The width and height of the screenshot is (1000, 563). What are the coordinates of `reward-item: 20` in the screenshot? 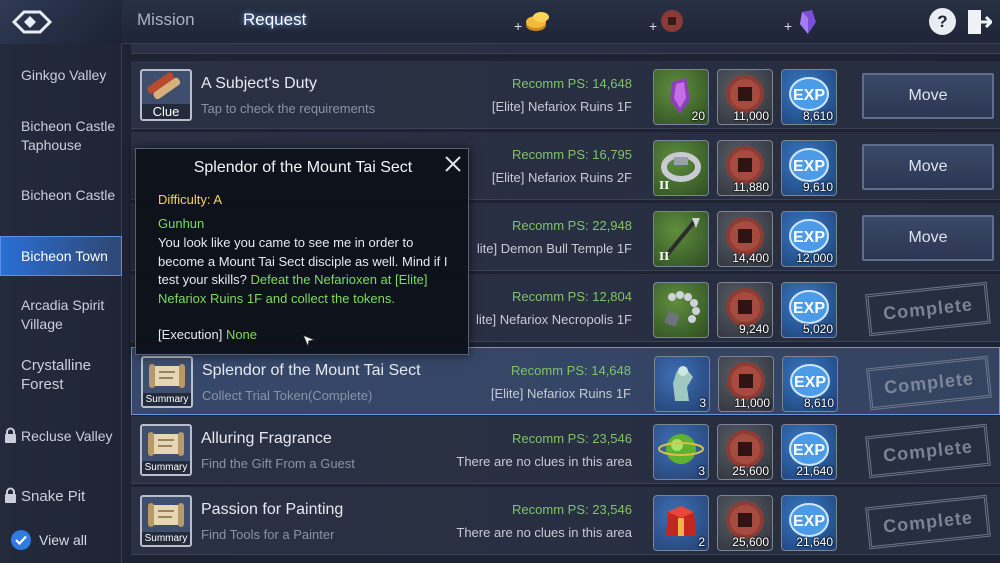 It's located at (681, 97).